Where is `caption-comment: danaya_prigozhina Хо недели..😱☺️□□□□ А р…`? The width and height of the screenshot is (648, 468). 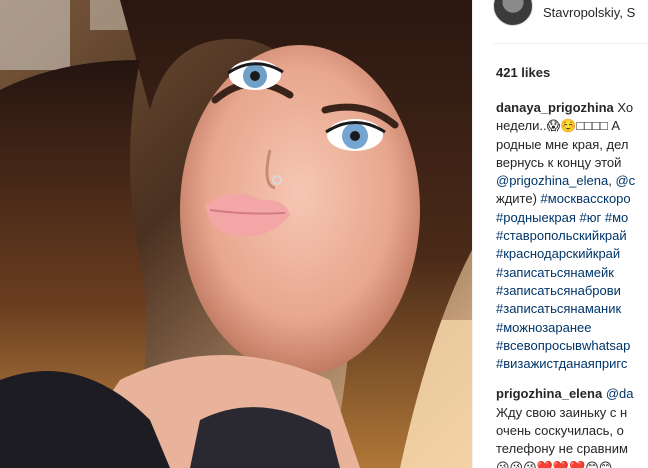 caption-comment: danaya_prigozhina Хо недели..😱☺️□□□□ А р… is located at coordinates (572, 236).